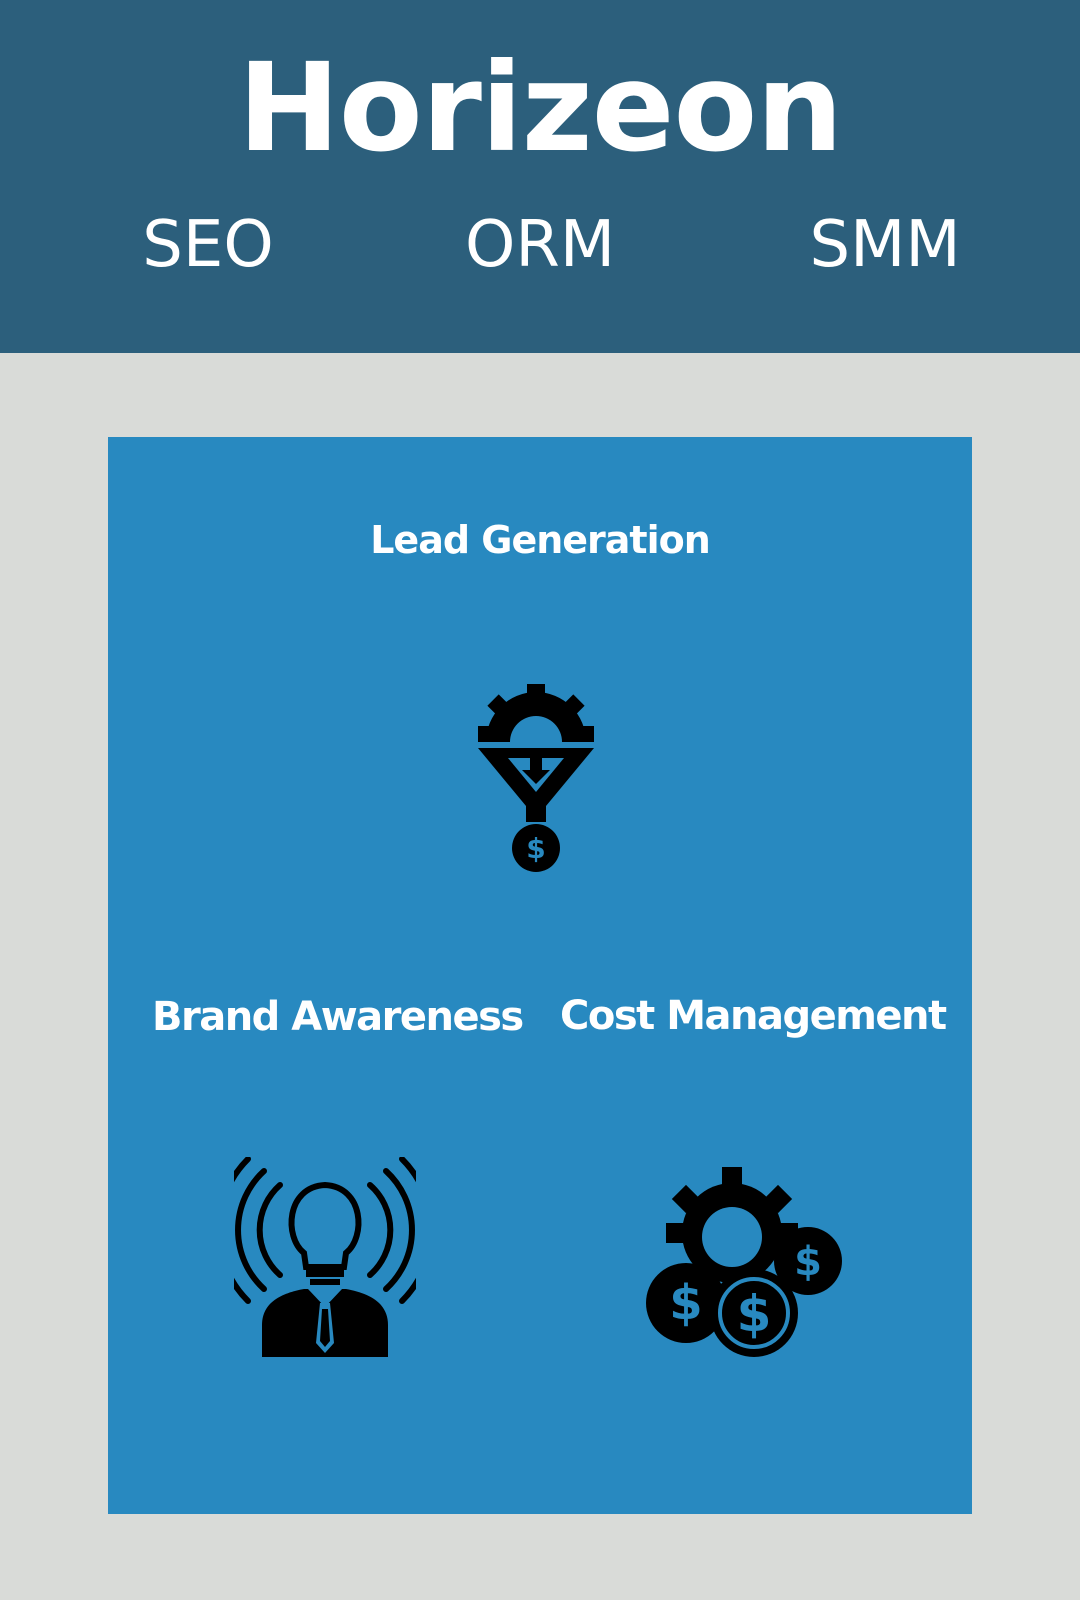  Describe the element at coordinates (753, 1016) in the screenshot. I see `feature-title-cost-management: Cost Management` at that location.